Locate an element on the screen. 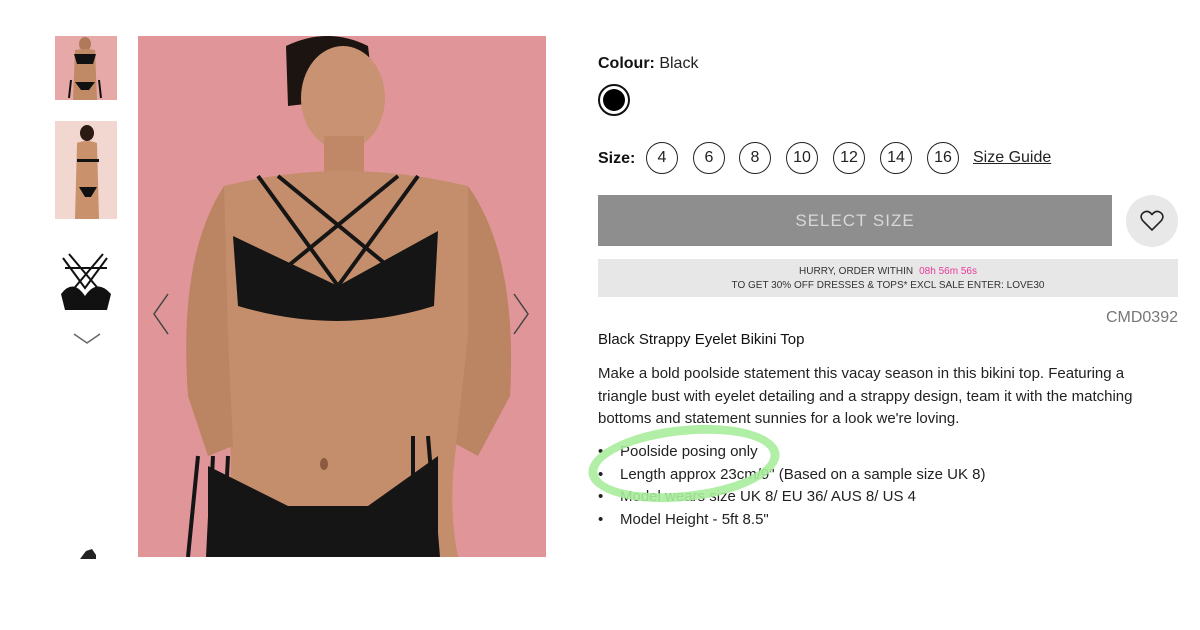 The height and width of the screenshot is (630, 1200). swatch-fill is located at coordinates (614, 100).